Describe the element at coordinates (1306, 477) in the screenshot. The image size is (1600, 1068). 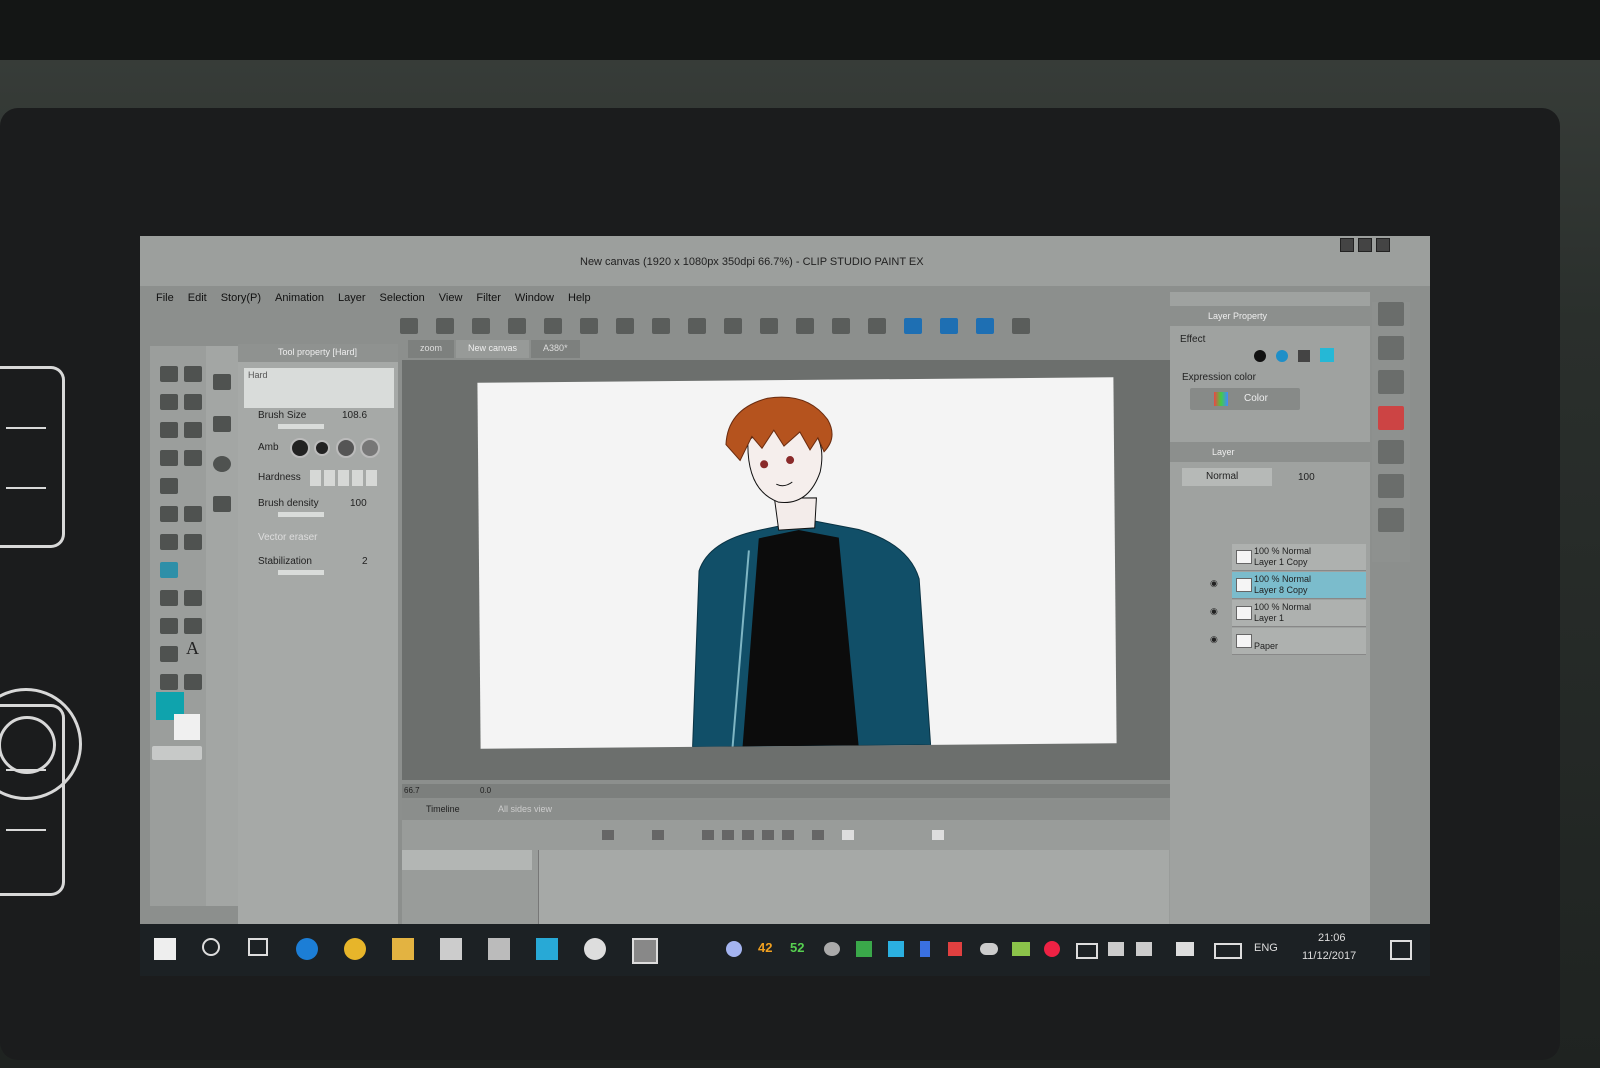
I see `opacity-value: 100` at that location.